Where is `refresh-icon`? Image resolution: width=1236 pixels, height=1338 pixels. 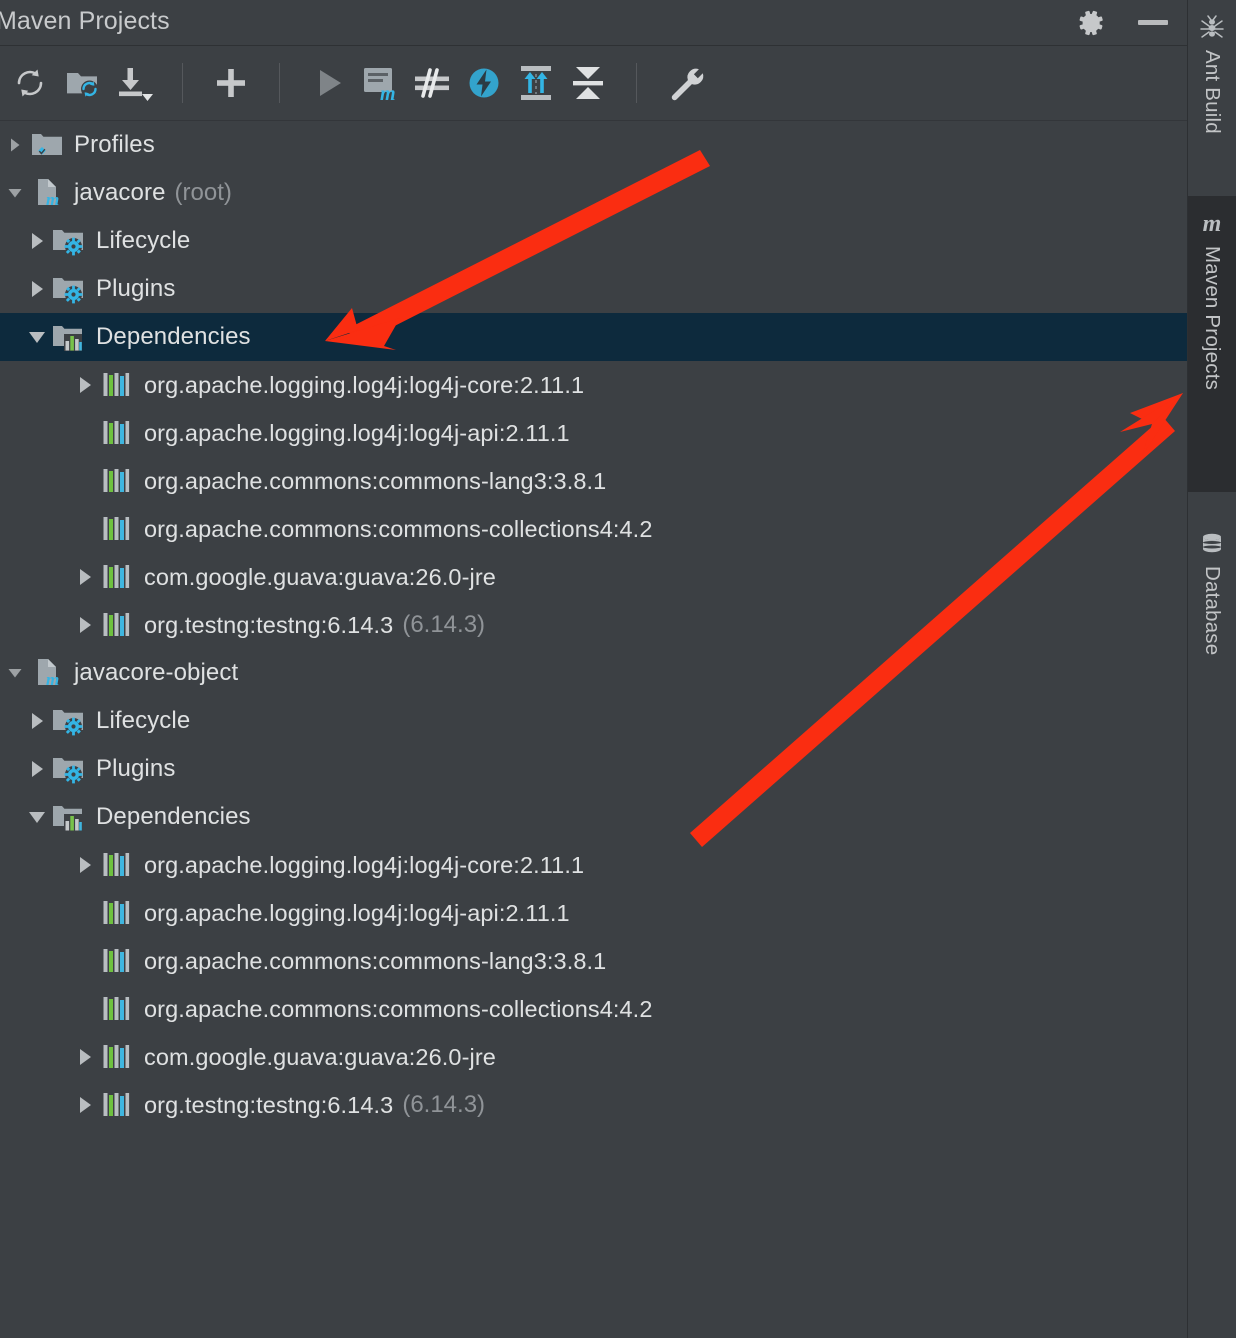
refresh-icon is located at coordinates (30, 83).